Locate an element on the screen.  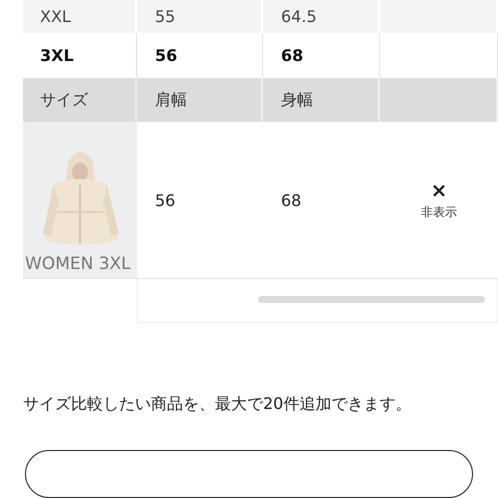
column-header: 肩幅 is located at coordinates (200, 100).